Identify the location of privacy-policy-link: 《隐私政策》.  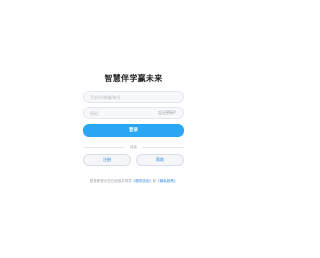
(166, 181).